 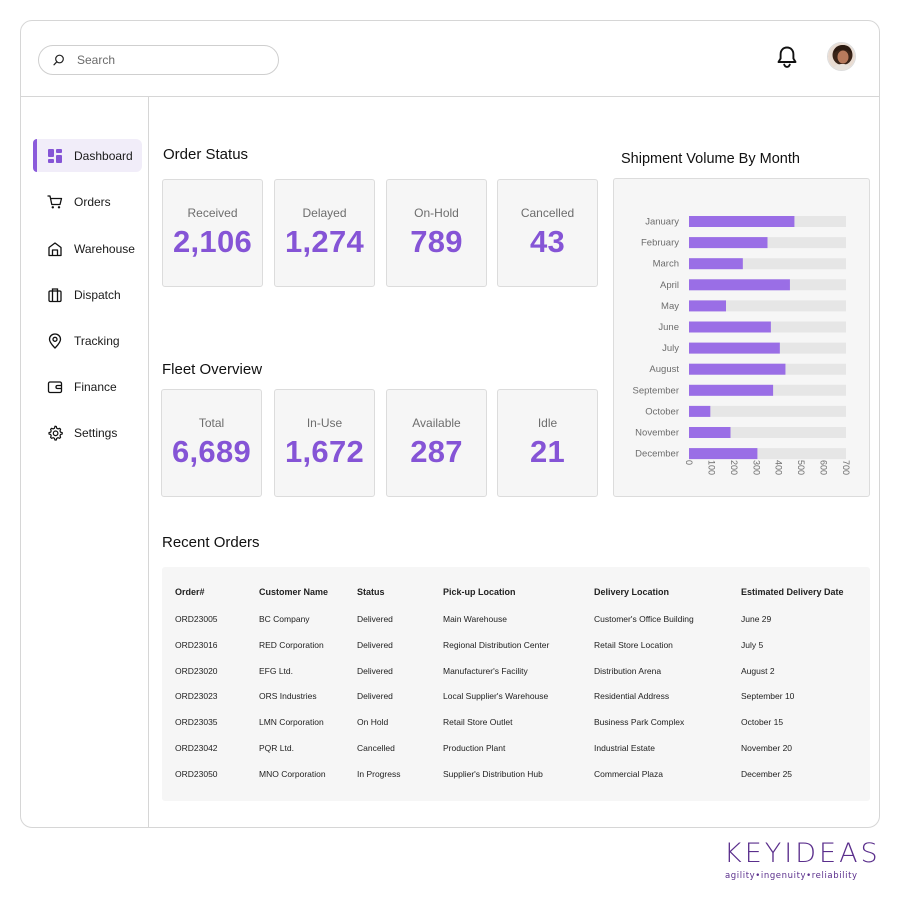 What do you see at coordinates (710, 159) in the screenshot?
I see `chart-title: Shipment Volume By Month` at bounding box center [710, 159].